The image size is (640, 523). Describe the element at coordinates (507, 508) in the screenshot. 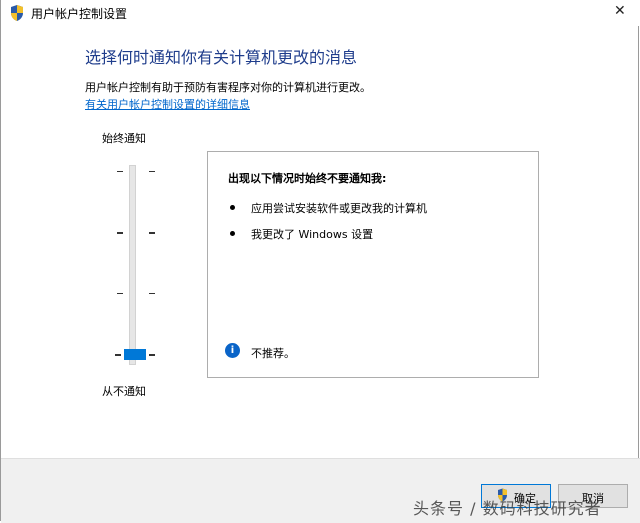

I see `watermark: 头条号 / 数码科技研究者` at that location.